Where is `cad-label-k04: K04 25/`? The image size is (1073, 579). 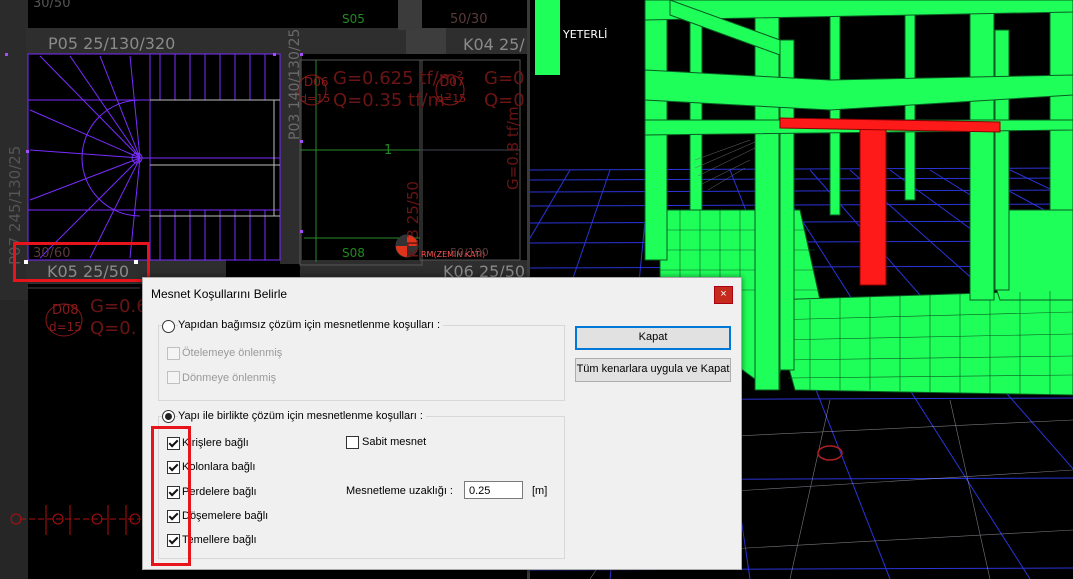
cad-label-k04: K04 25/ is located at coordinates (494, 44).